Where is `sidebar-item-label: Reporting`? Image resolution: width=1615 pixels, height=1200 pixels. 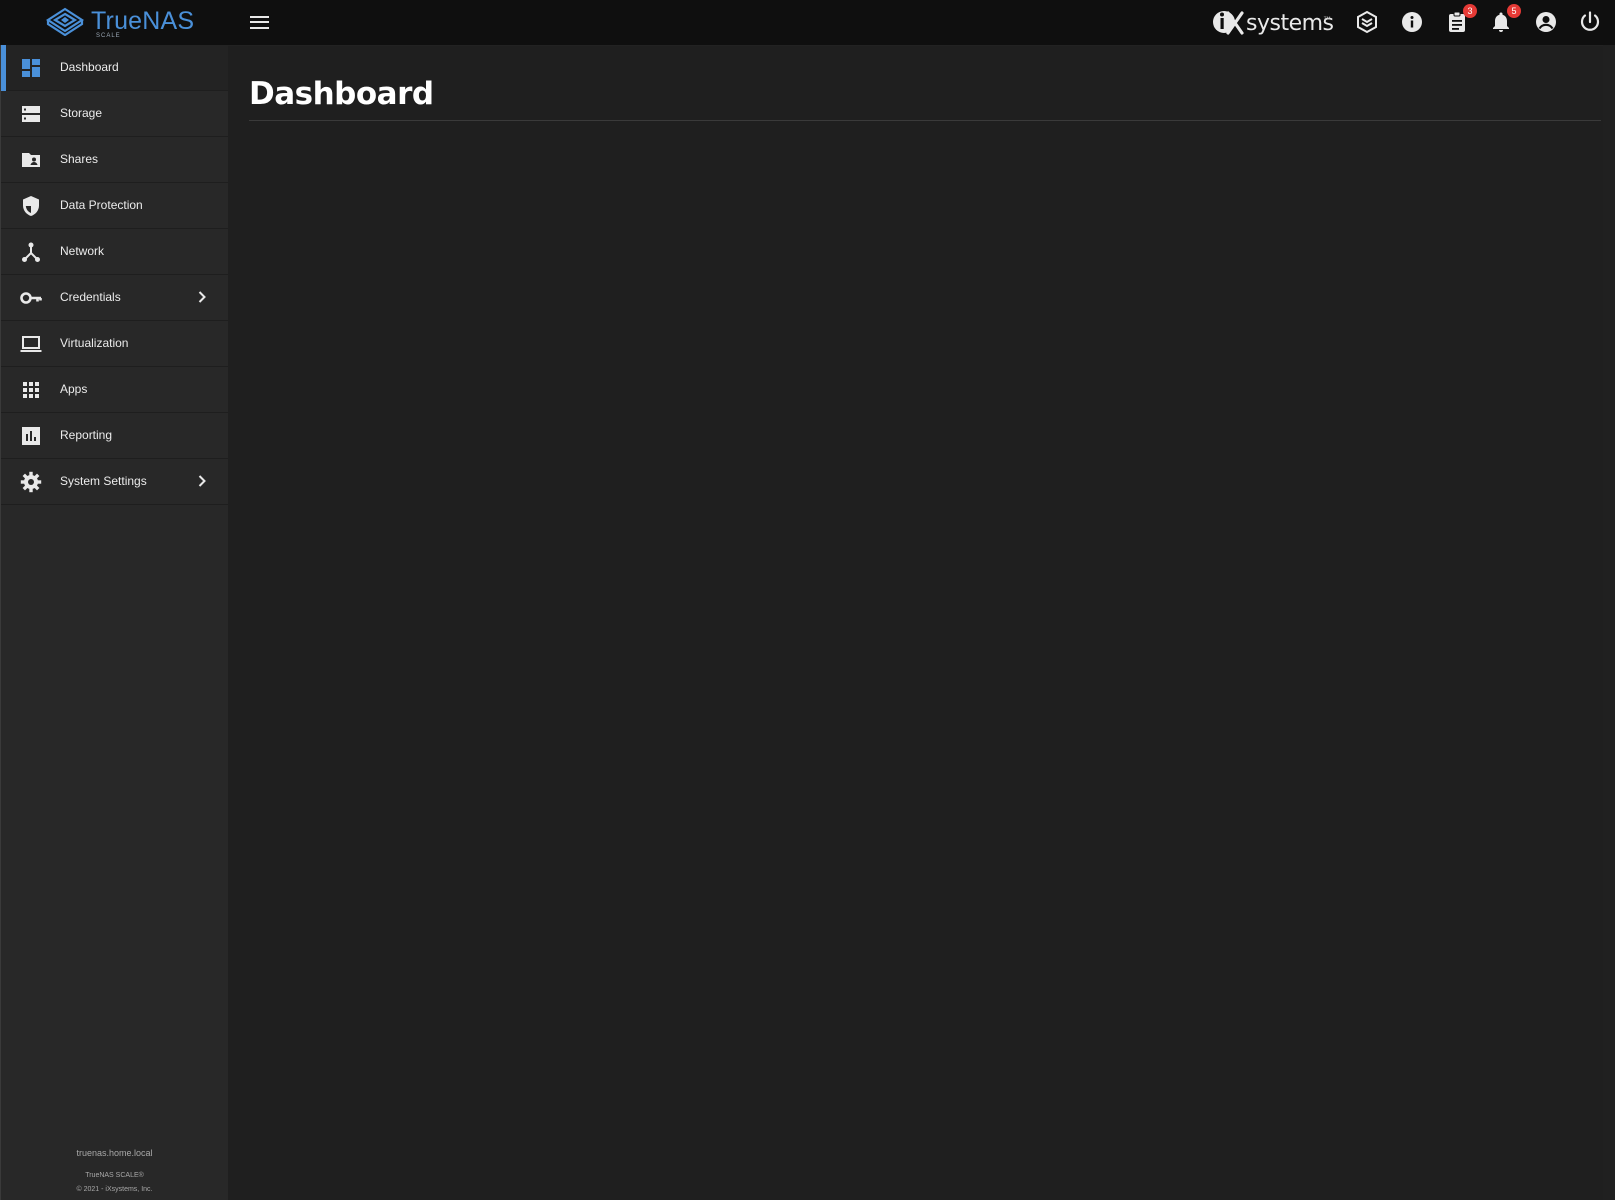 sidebar-item-label: Reporting is located at coordinates (86, 435).